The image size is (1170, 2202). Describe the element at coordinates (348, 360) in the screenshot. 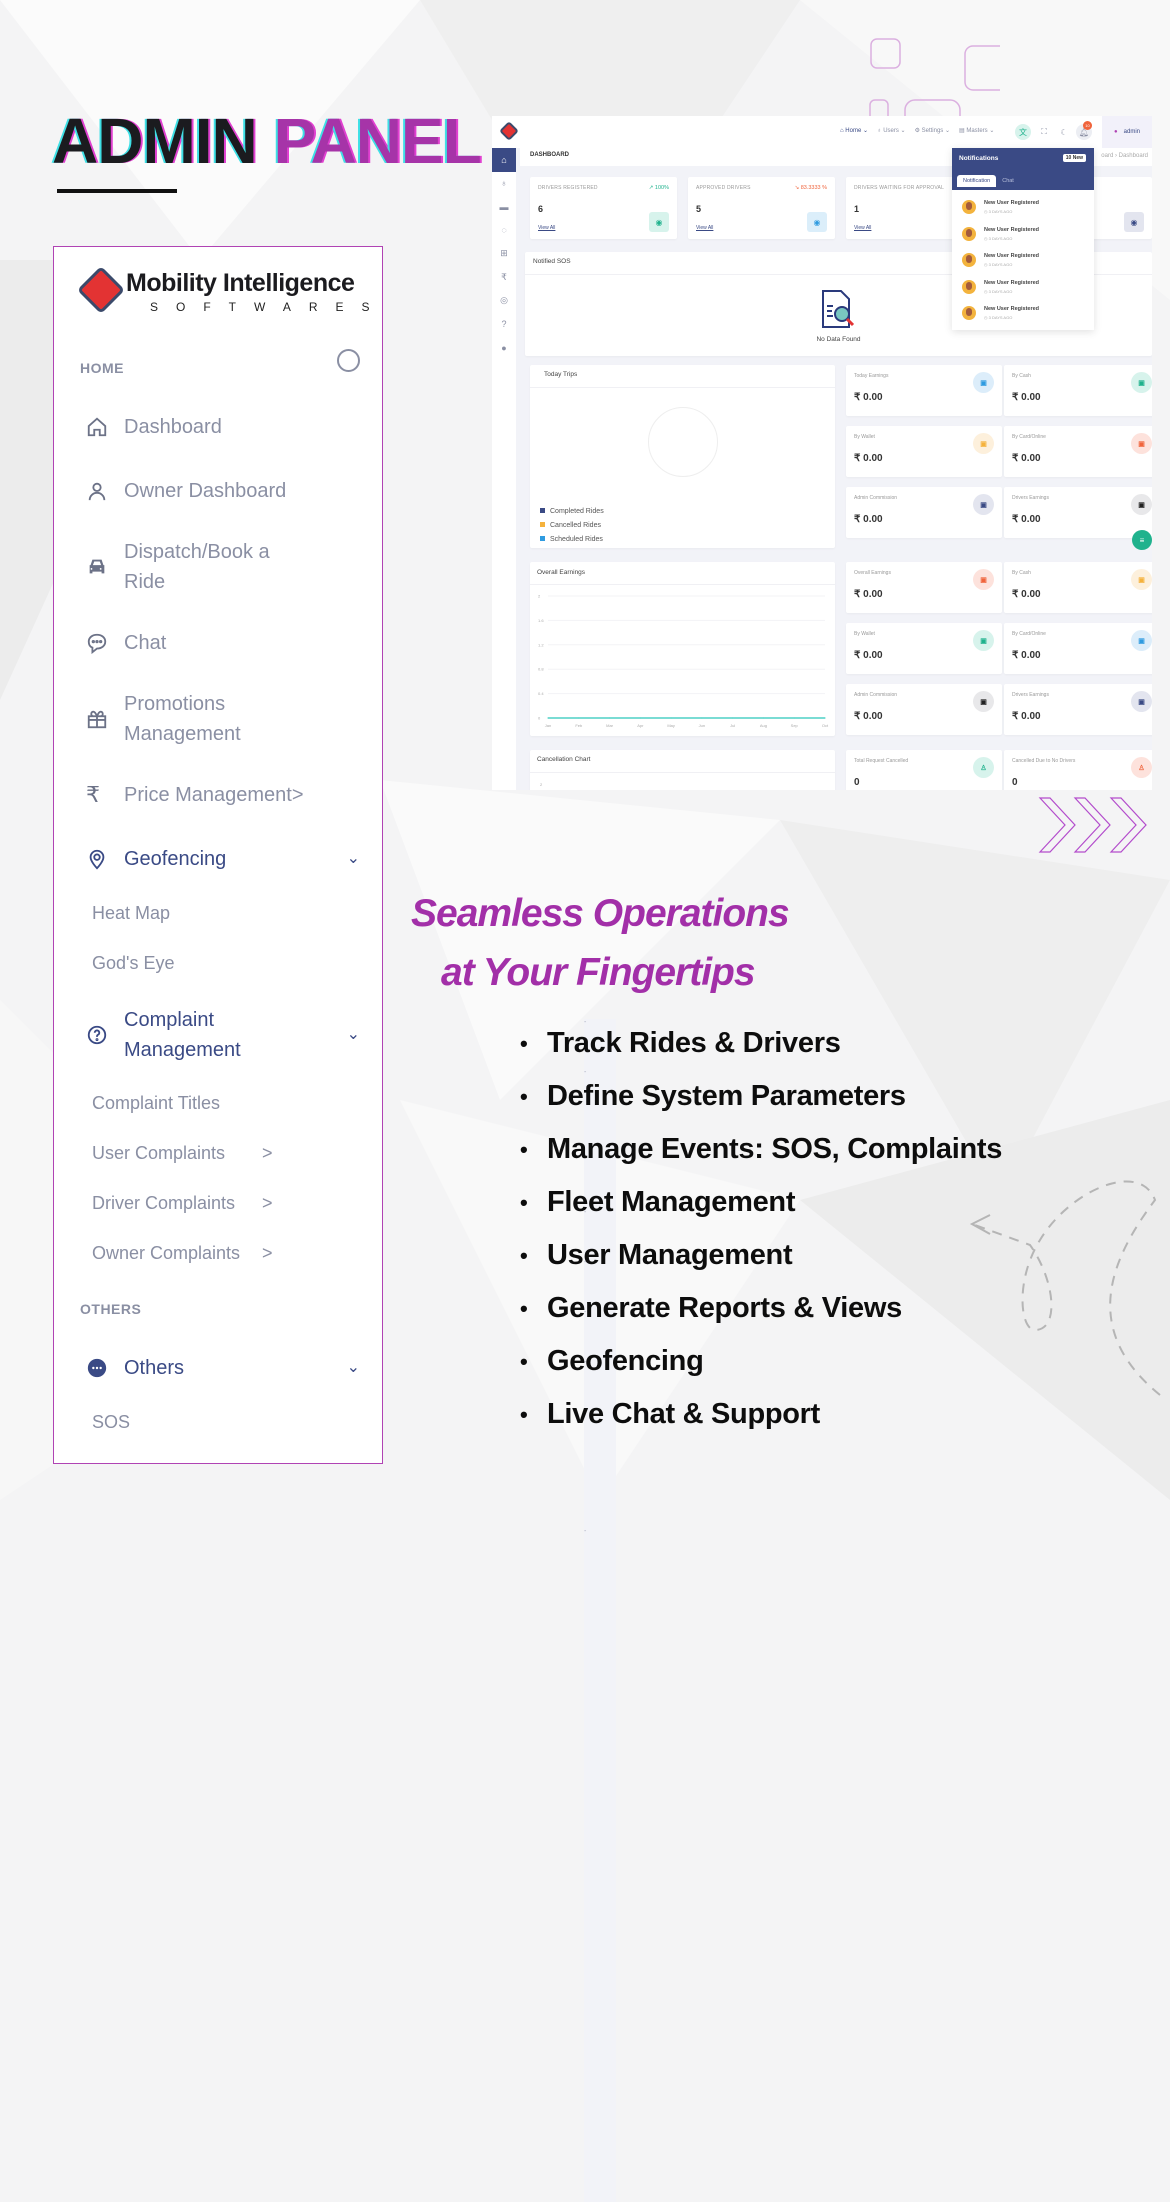

I see `sidebar-toggle-button` at that location.